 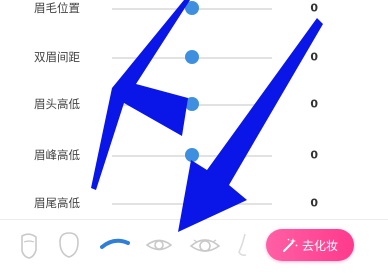 I want to click on eye-large-icon, so click(x=205, y=245).